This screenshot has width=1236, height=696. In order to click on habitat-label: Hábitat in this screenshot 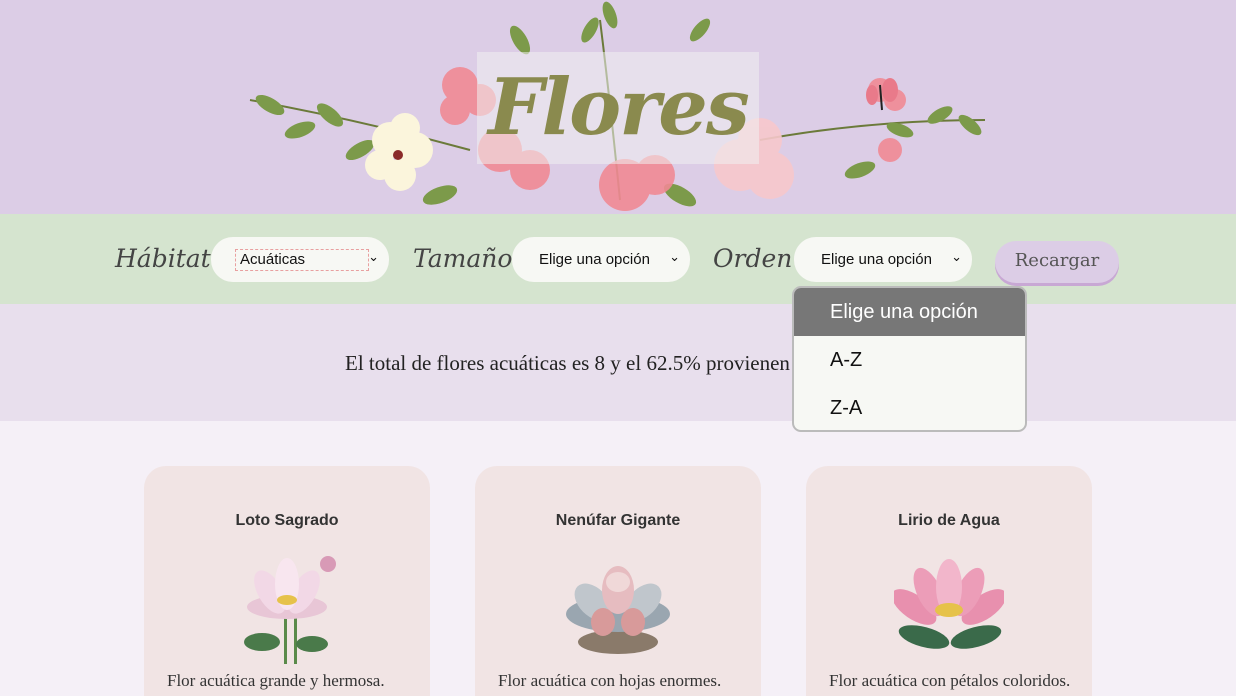, I will do `click(163, 258)`.